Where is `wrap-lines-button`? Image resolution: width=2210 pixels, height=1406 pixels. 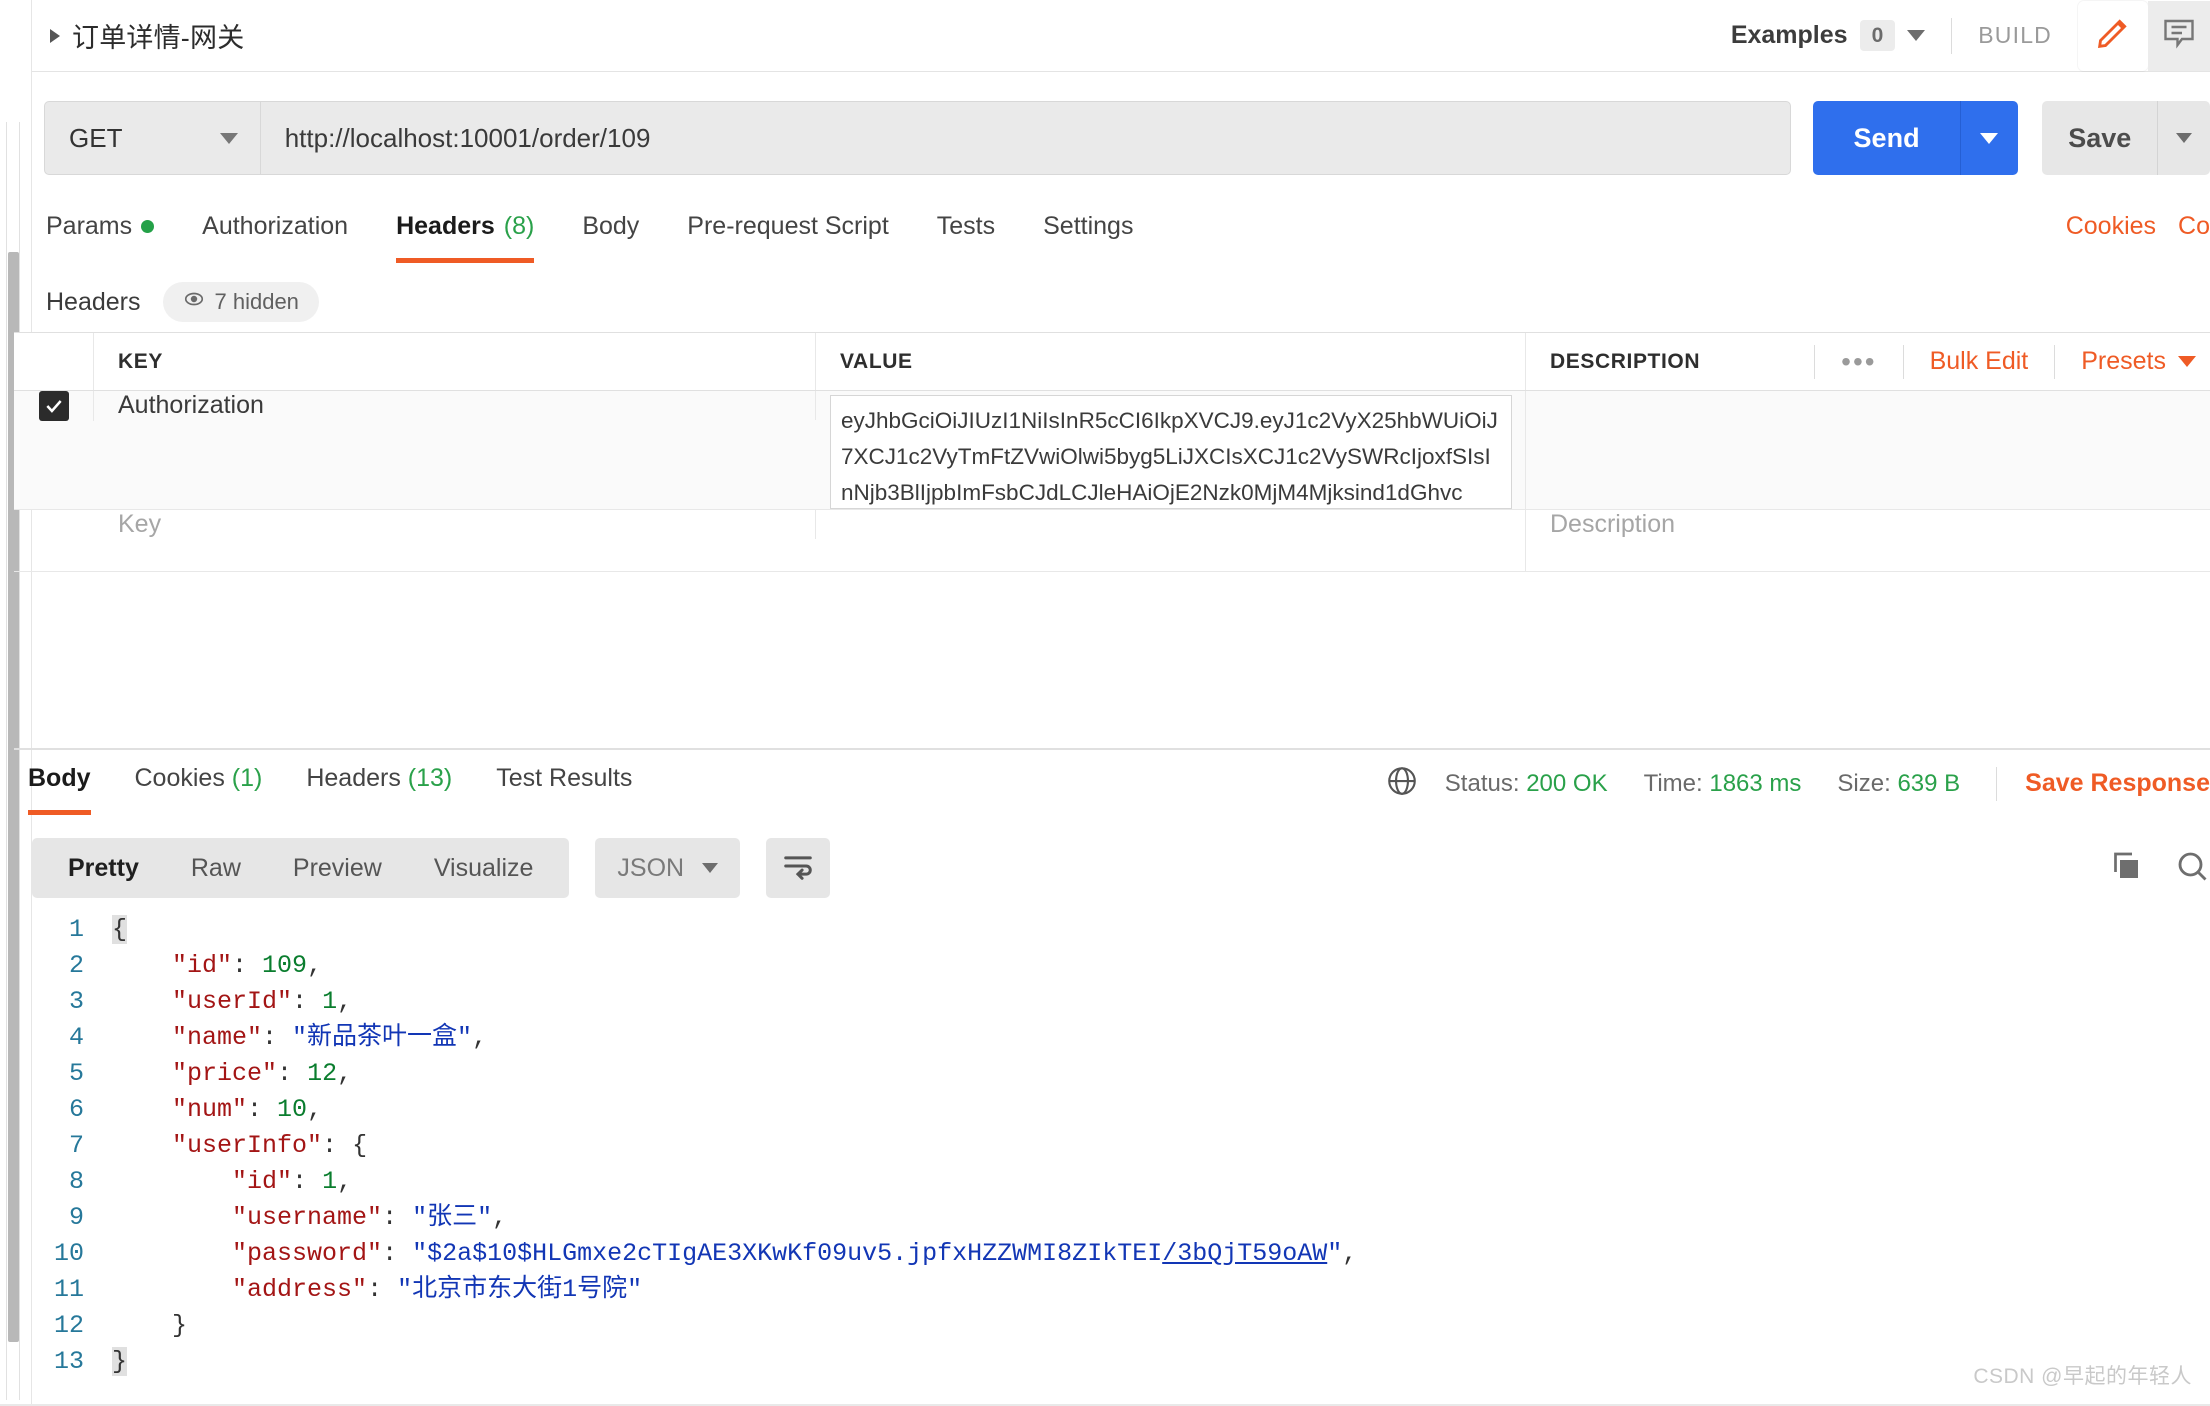
wrap-lines-button is located at coordinates (798, 868).